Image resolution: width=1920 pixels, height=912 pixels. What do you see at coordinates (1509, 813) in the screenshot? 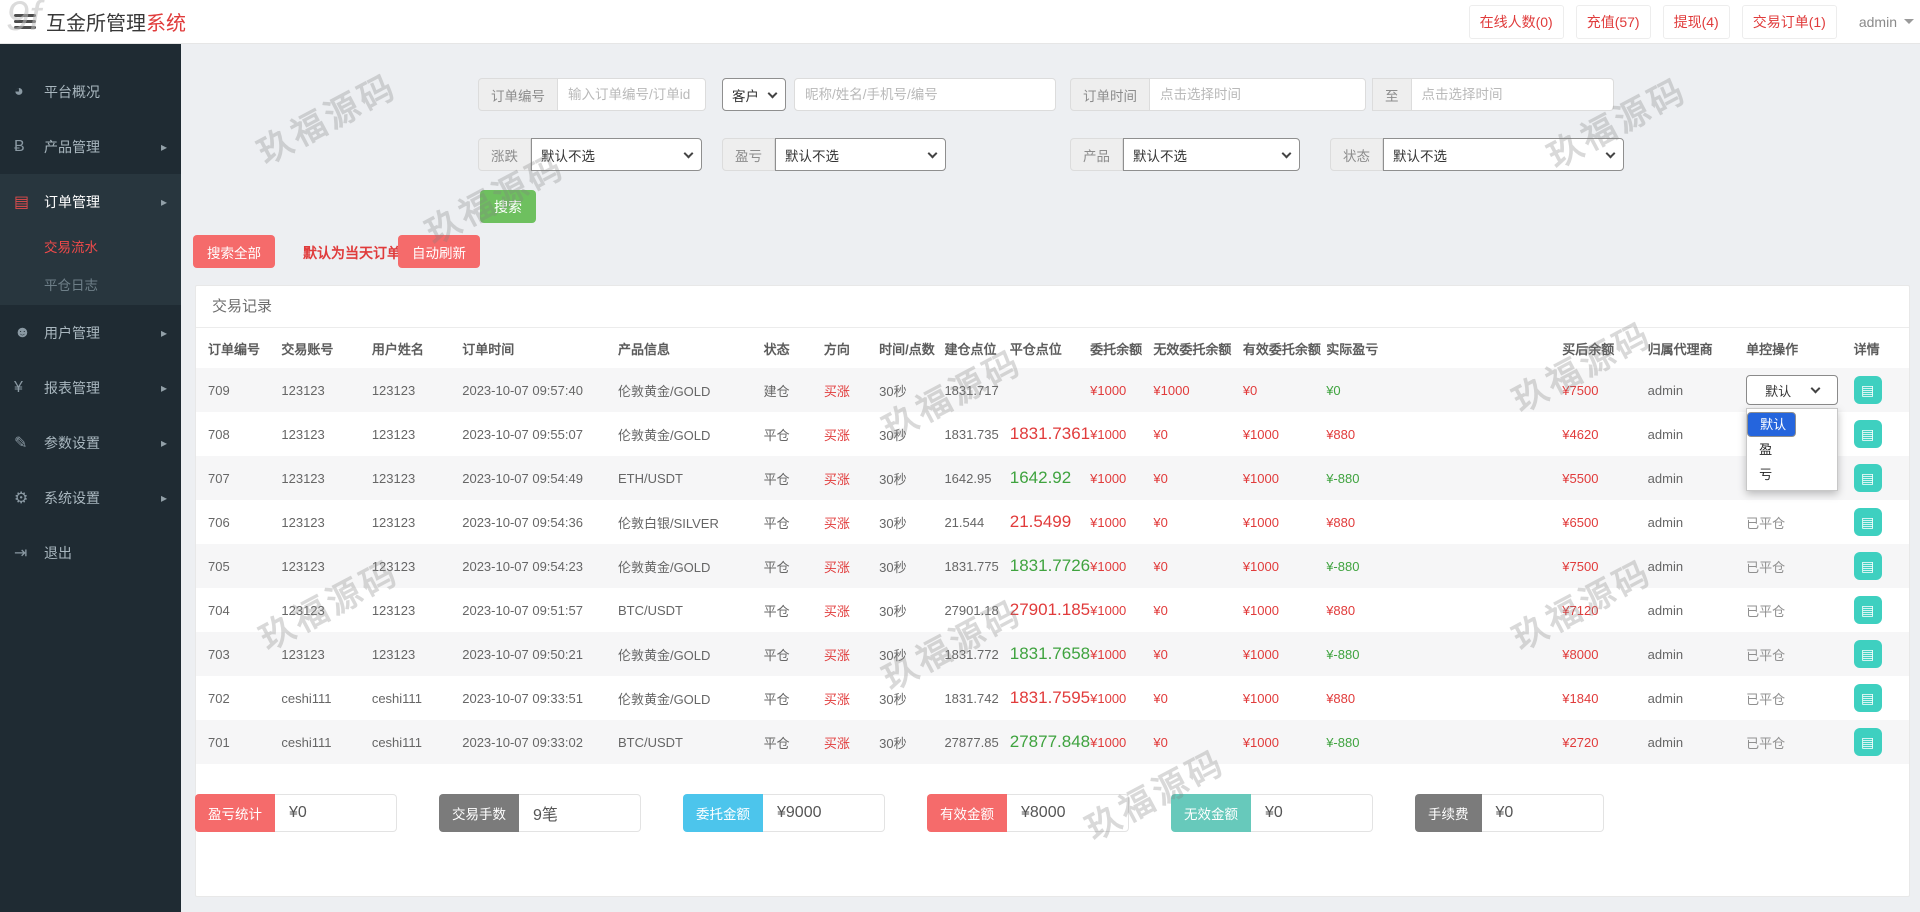
I see `summary-box-fee: 手续费 ¥0` at bounding box center [1509, 813].